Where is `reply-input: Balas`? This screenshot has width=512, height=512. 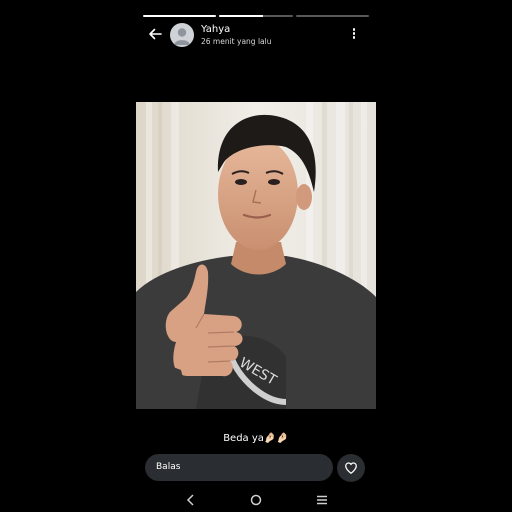 reply-input: Balas is located at coordinates (239, 467).